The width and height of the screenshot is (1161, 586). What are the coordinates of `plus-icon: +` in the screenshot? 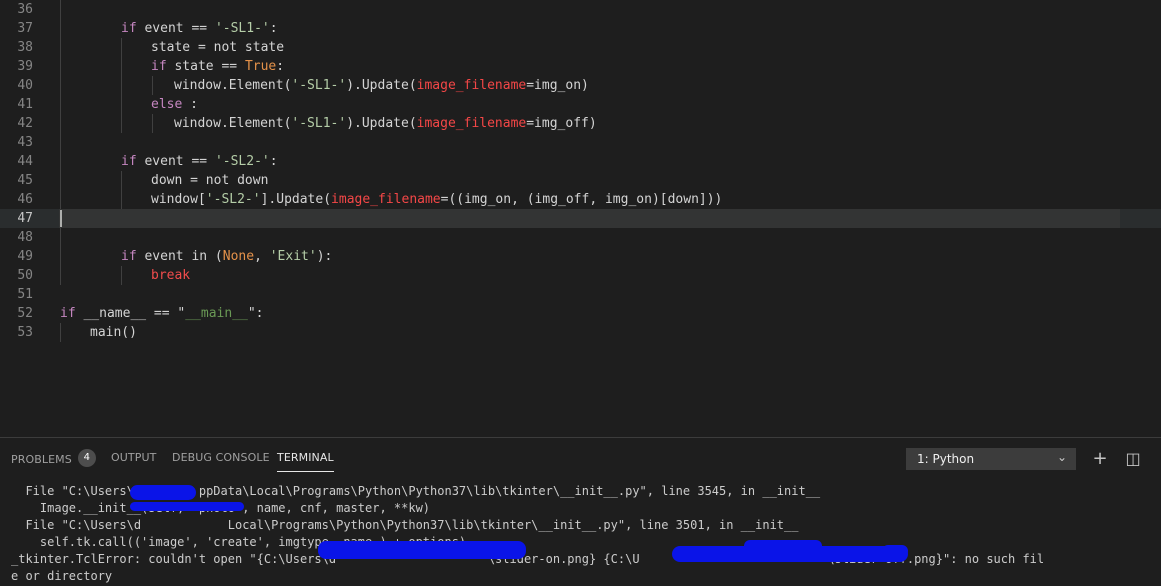 It's located at (1100, 458).